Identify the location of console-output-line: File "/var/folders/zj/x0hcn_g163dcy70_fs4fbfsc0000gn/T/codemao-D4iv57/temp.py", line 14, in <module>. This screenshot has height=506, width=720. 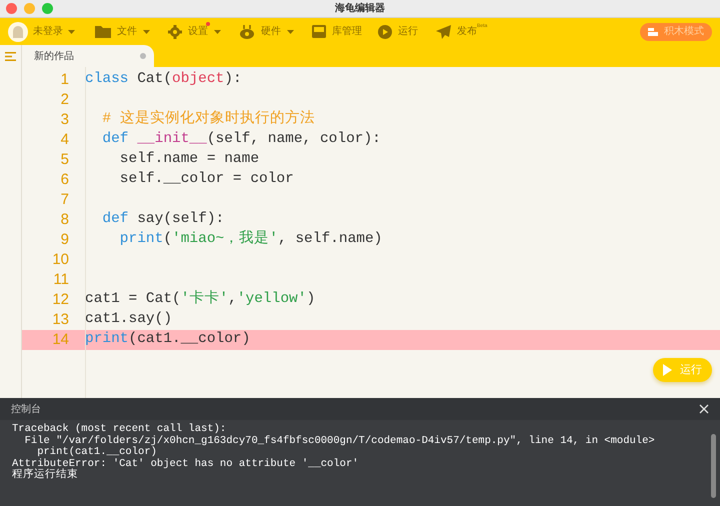
(339, 441).